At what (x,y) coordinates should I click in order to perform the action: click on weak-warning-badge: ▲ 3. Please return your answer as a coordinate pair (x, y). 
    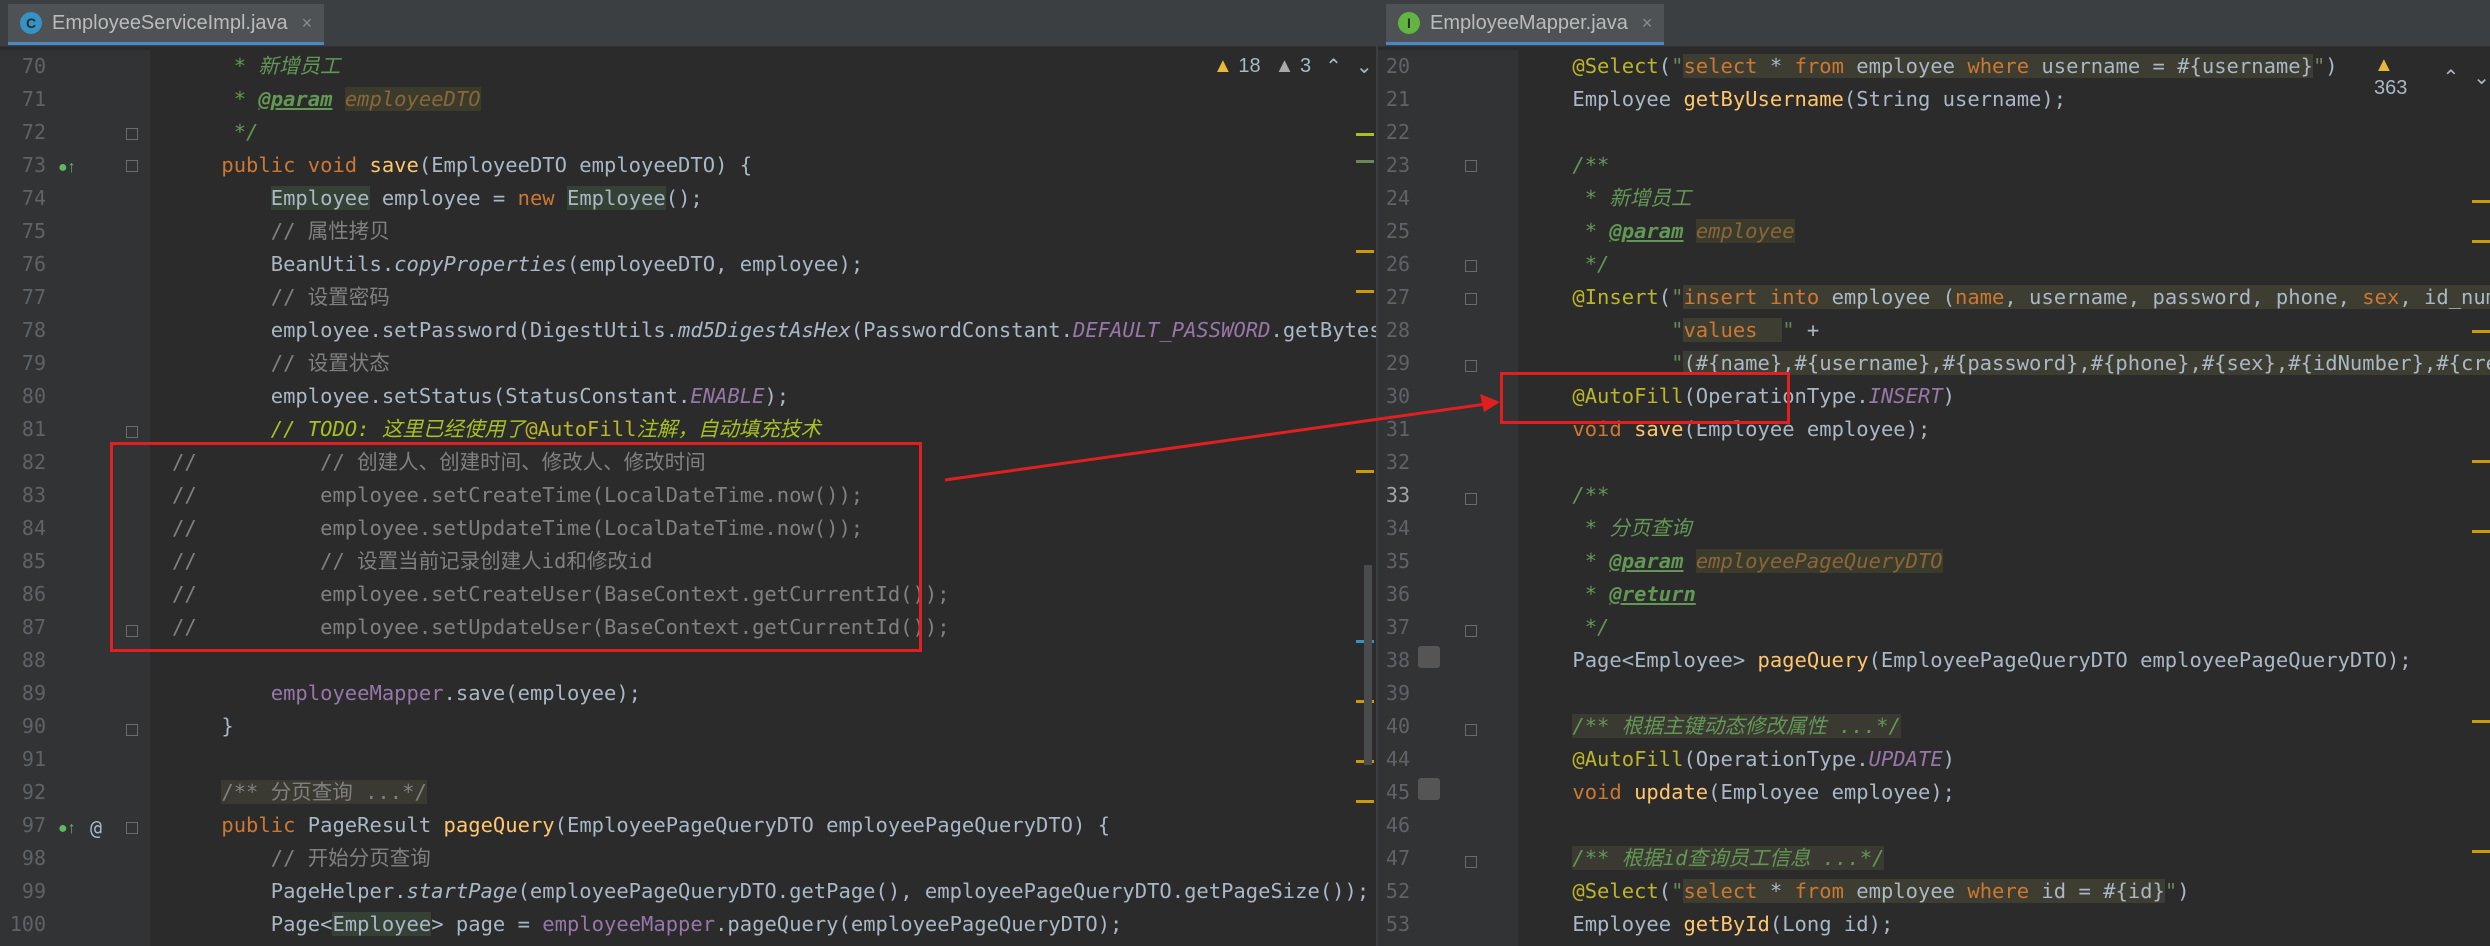
    Looking at the image, I should click on (1293, 66).